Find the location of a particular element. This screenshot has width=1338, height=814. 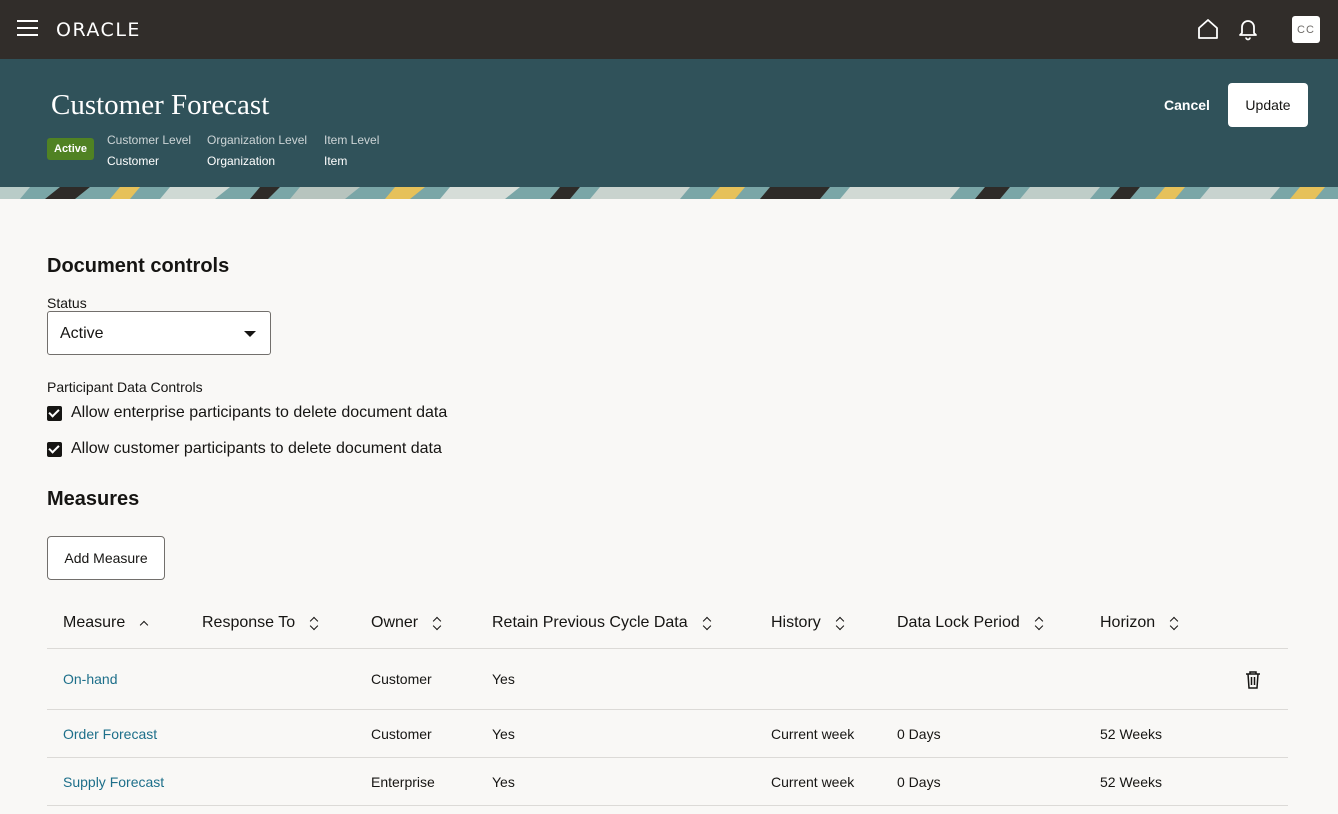

item-level-meta: Item Level Item is located at coordinates (351, 150).